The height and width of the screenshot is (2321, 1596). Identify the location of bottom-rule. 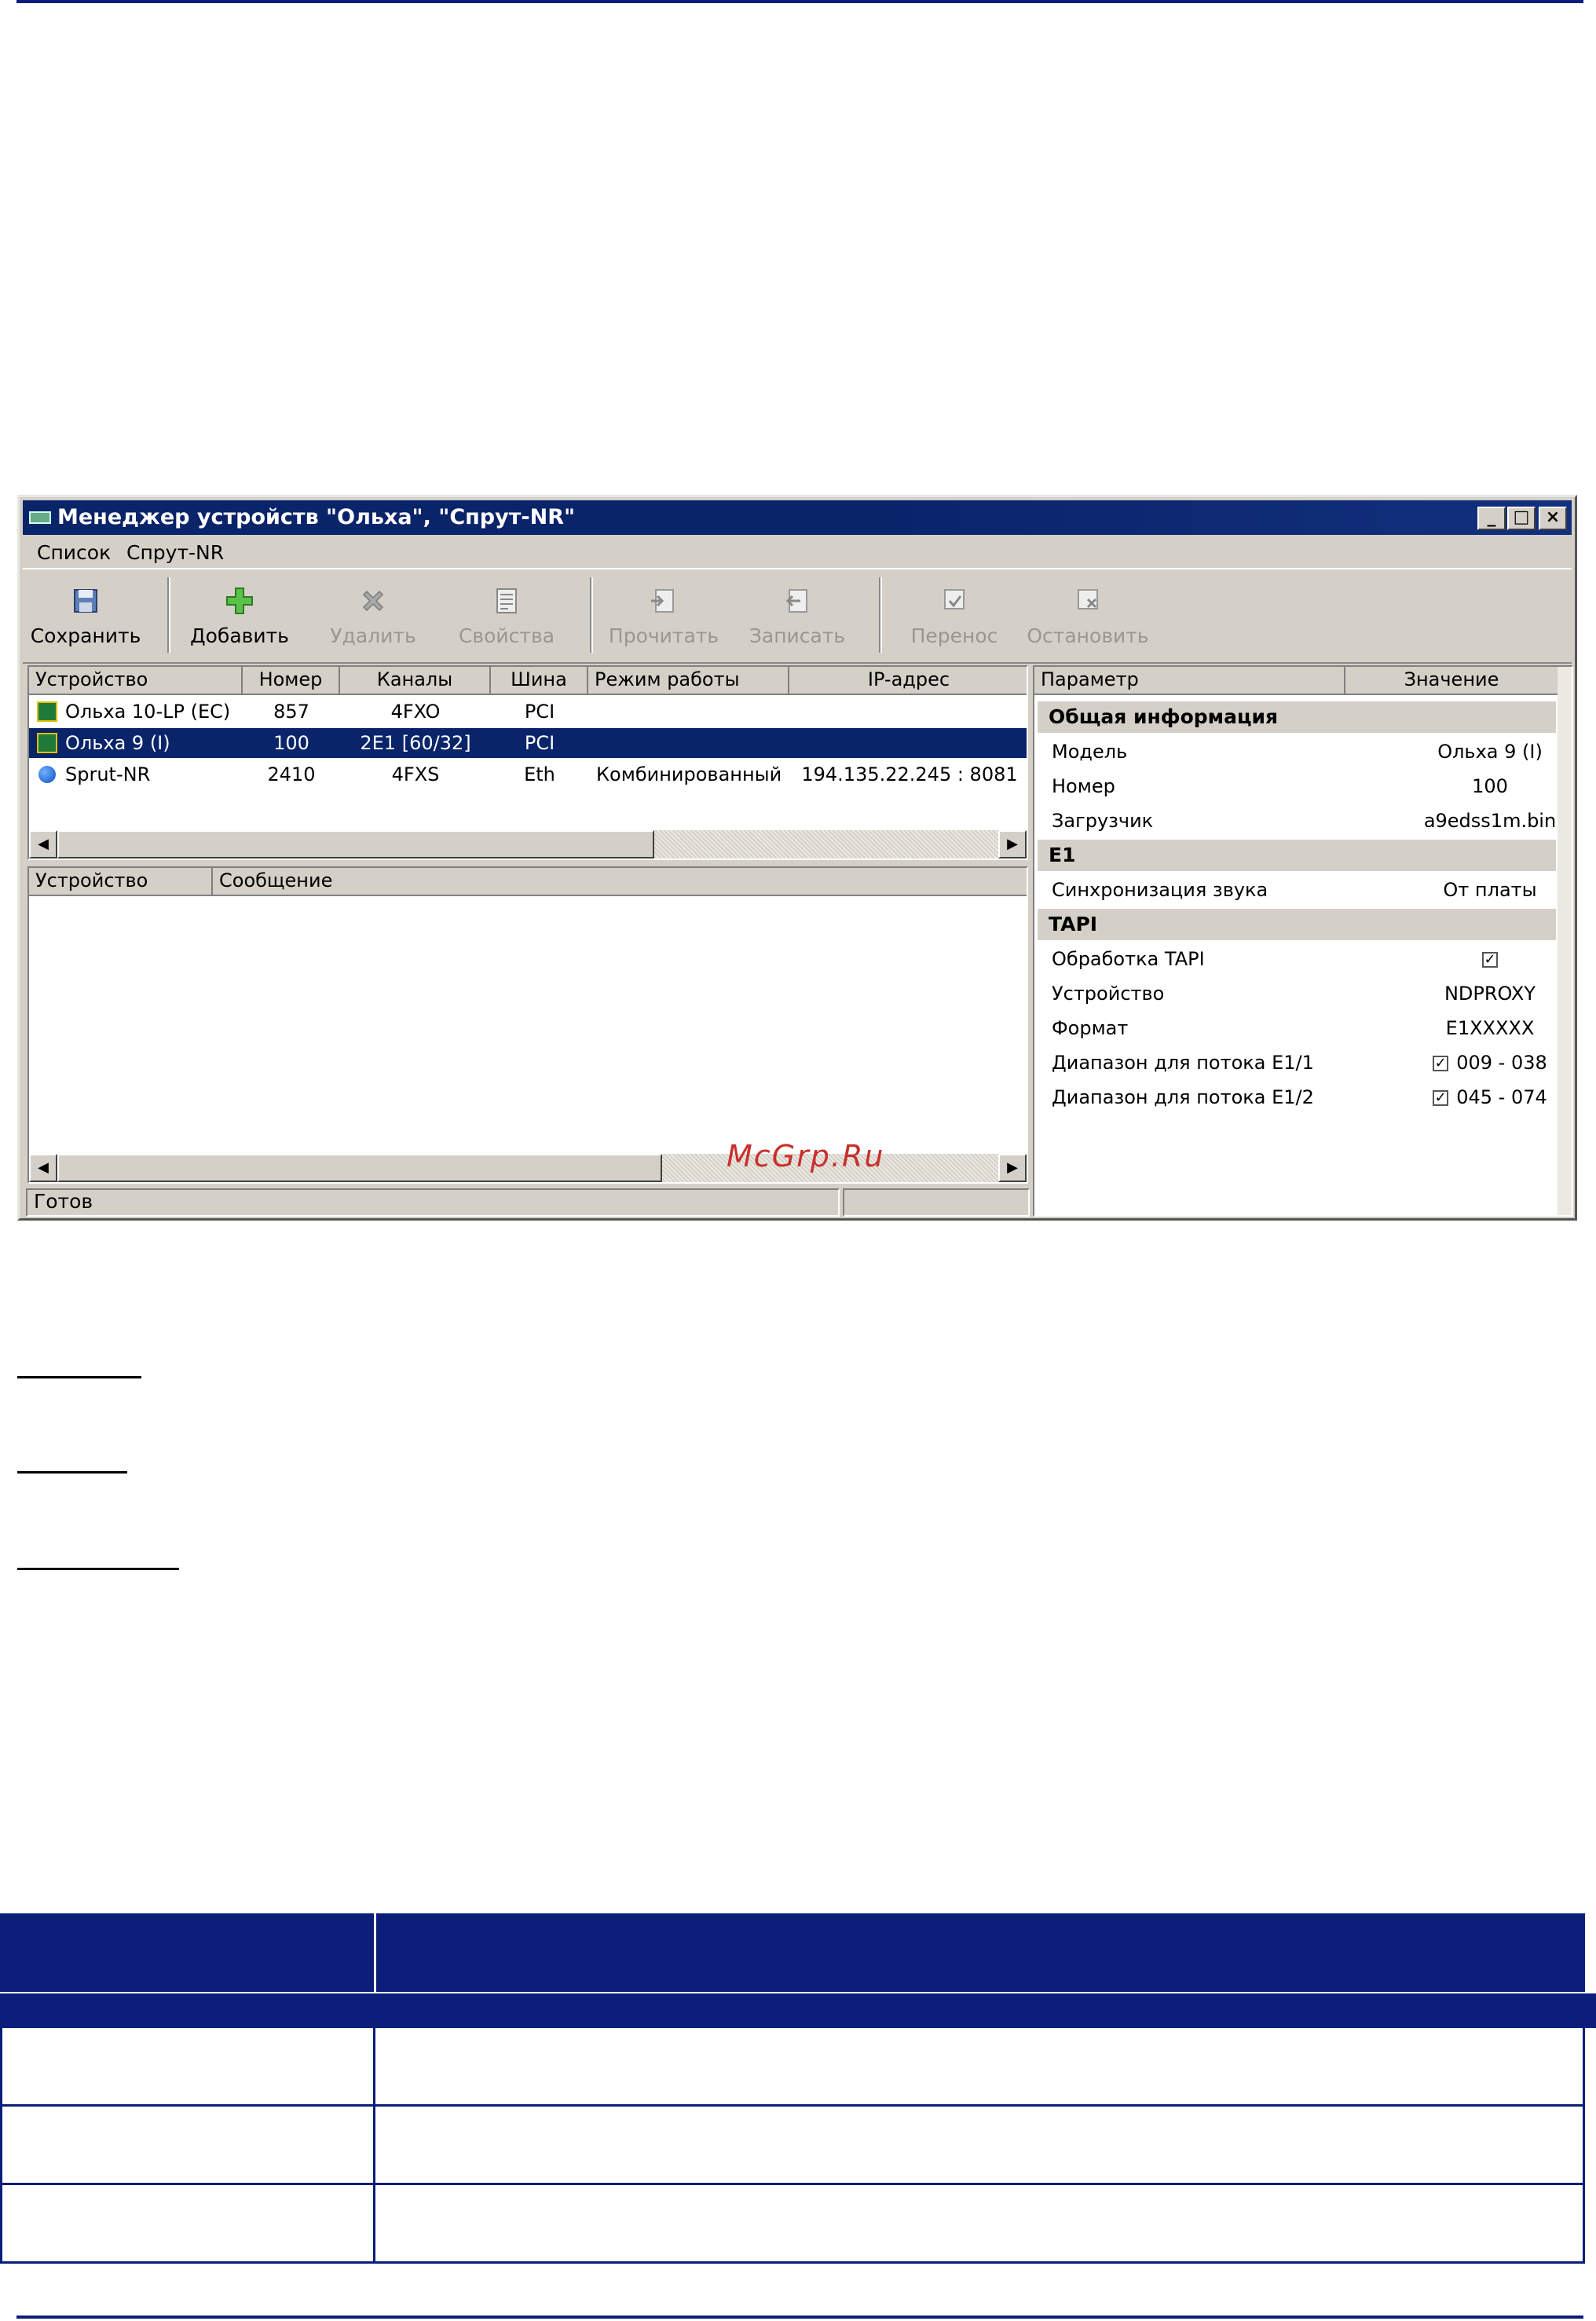
(799, 2317).